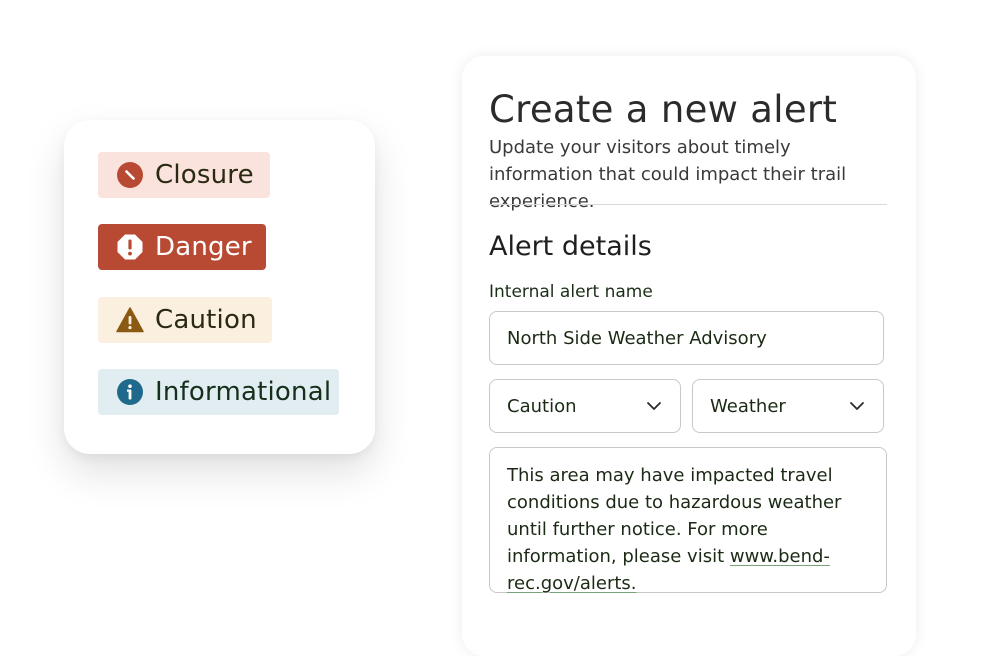  I want to click on alert-name-label: Internal alert name, so click(571, 292).